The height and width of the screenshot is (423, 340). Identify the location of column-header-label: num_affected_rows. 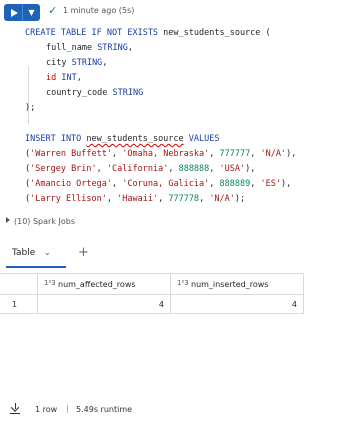
(97, 284).